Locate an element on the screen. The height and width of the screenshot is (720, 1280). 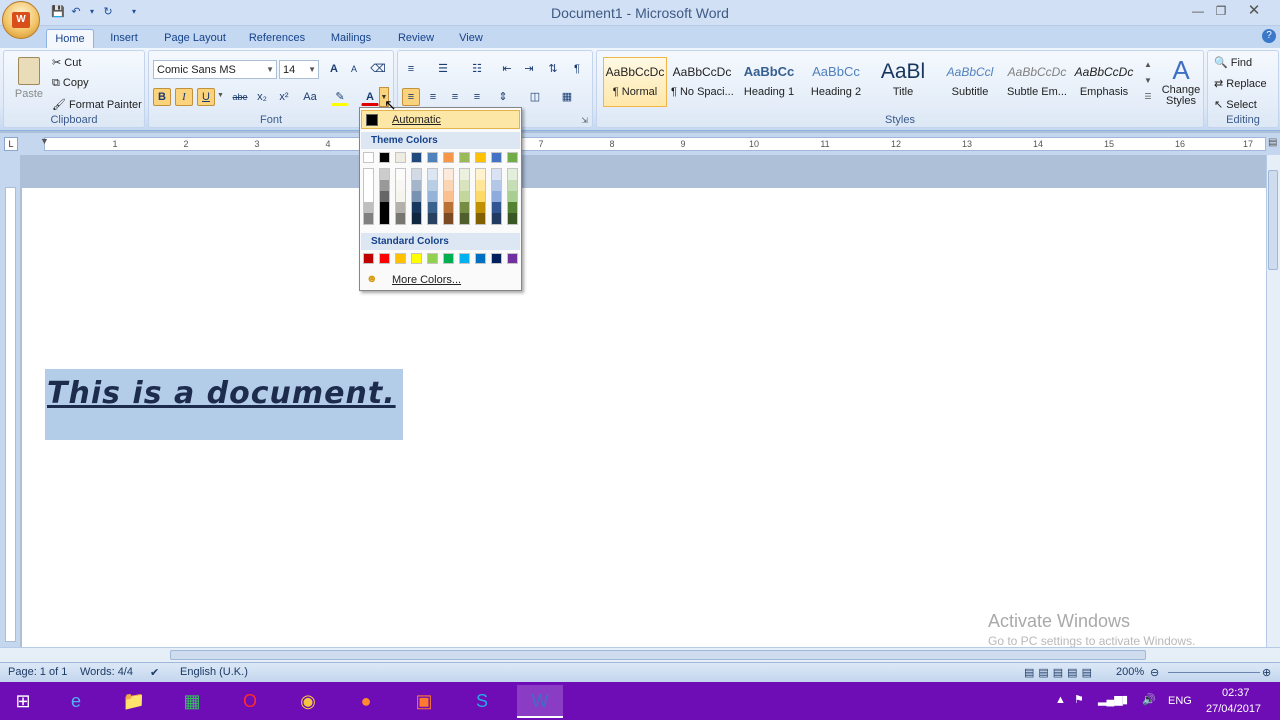
line-spacing-icon: ⇕ is located at coordinates (503, 97).